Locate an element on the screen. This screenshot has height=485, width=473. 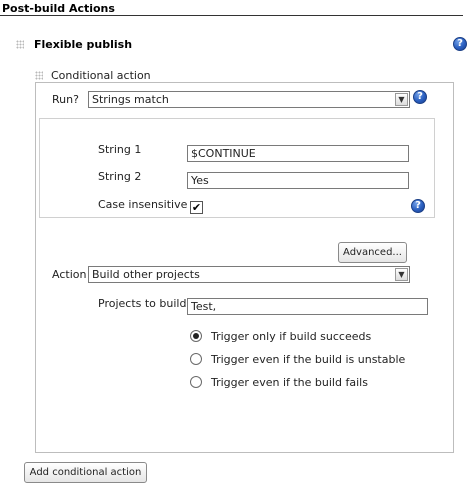
run-condition-value: Strings match is located at coordinates (130, 99).